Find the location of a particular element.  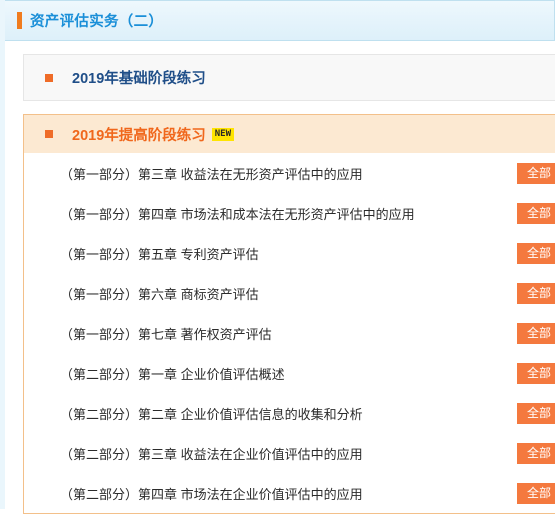

section-basic-stage-header: 2019年基础阶段练习 is located at coordinates (289, 77).